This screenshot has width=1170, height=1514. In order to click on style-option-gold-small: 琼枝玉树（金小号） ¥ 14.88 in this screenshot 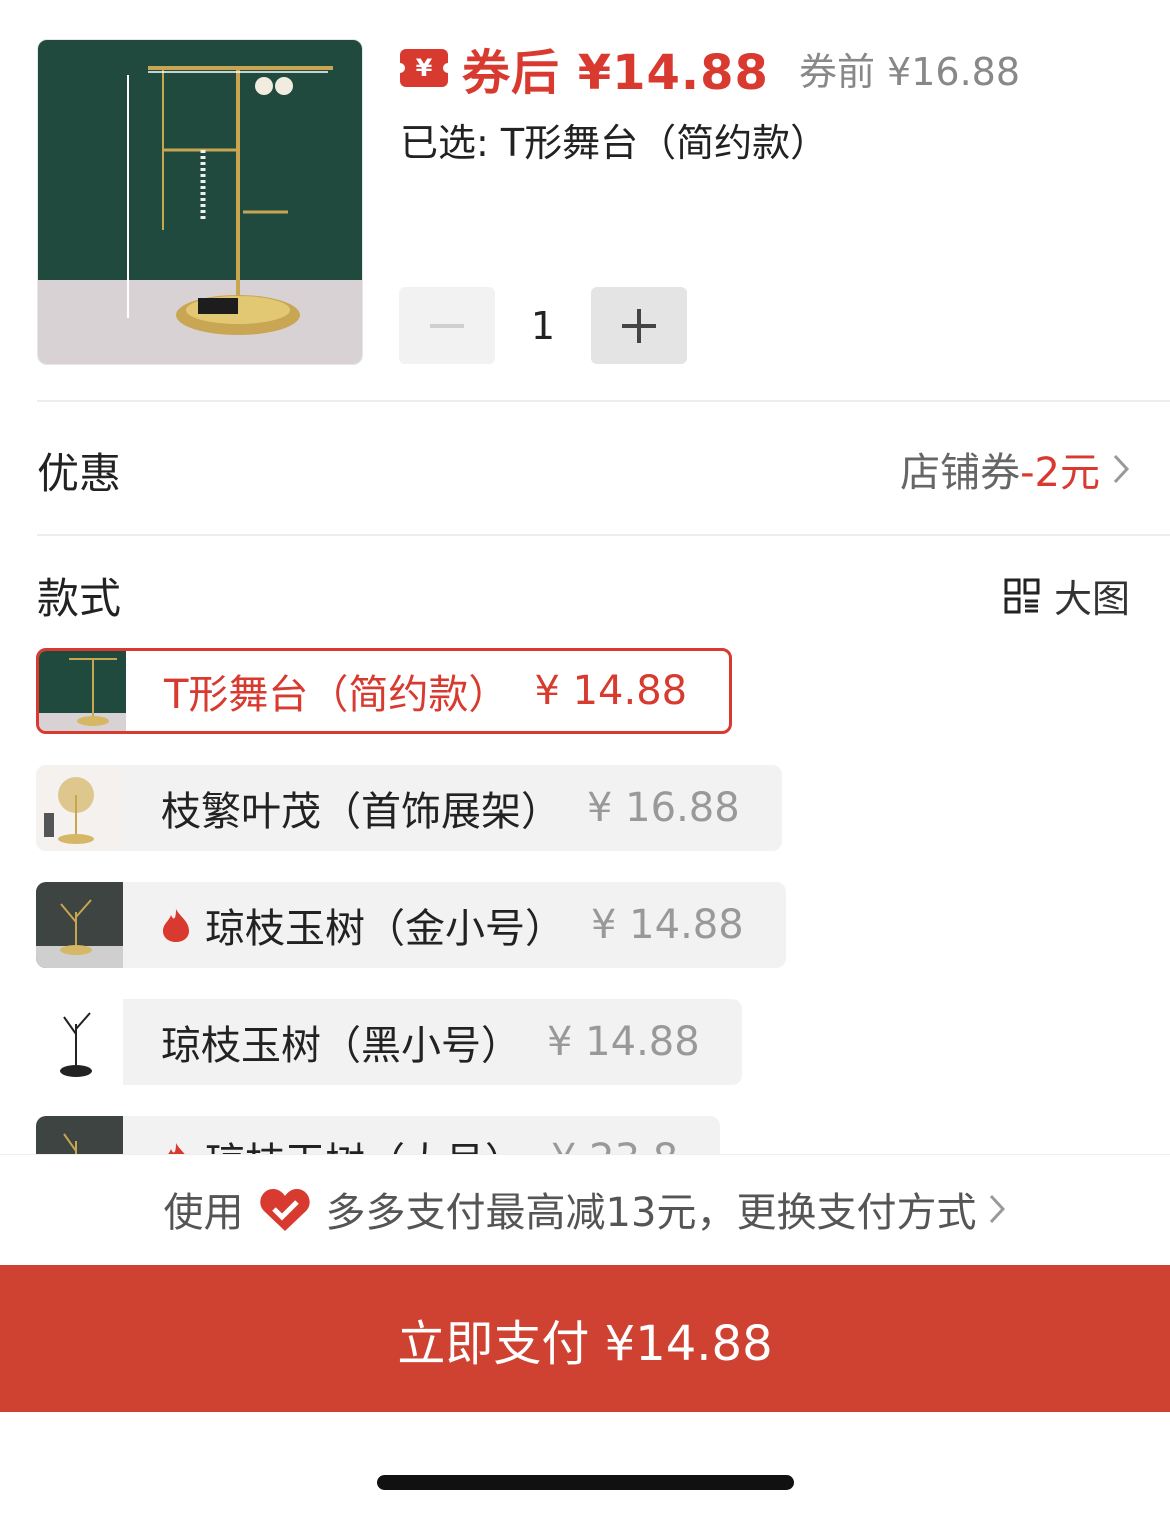, I will do `click(411, 925)`.